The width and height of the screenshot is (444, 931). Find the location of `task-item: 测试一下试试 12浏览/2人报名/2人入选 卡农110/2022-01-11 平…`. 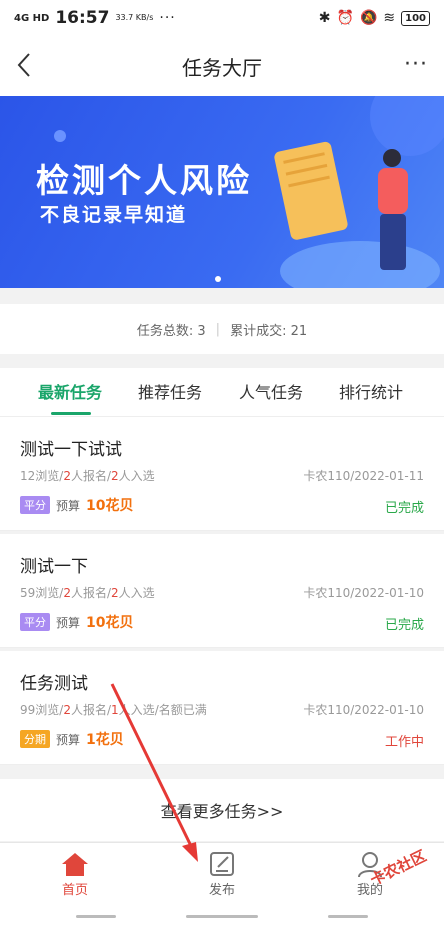

task-item: 测试一下试试 12浏览/2人报名/2人入选 卡农110/2022-01-11 平… is located at coordinates (222, 474).